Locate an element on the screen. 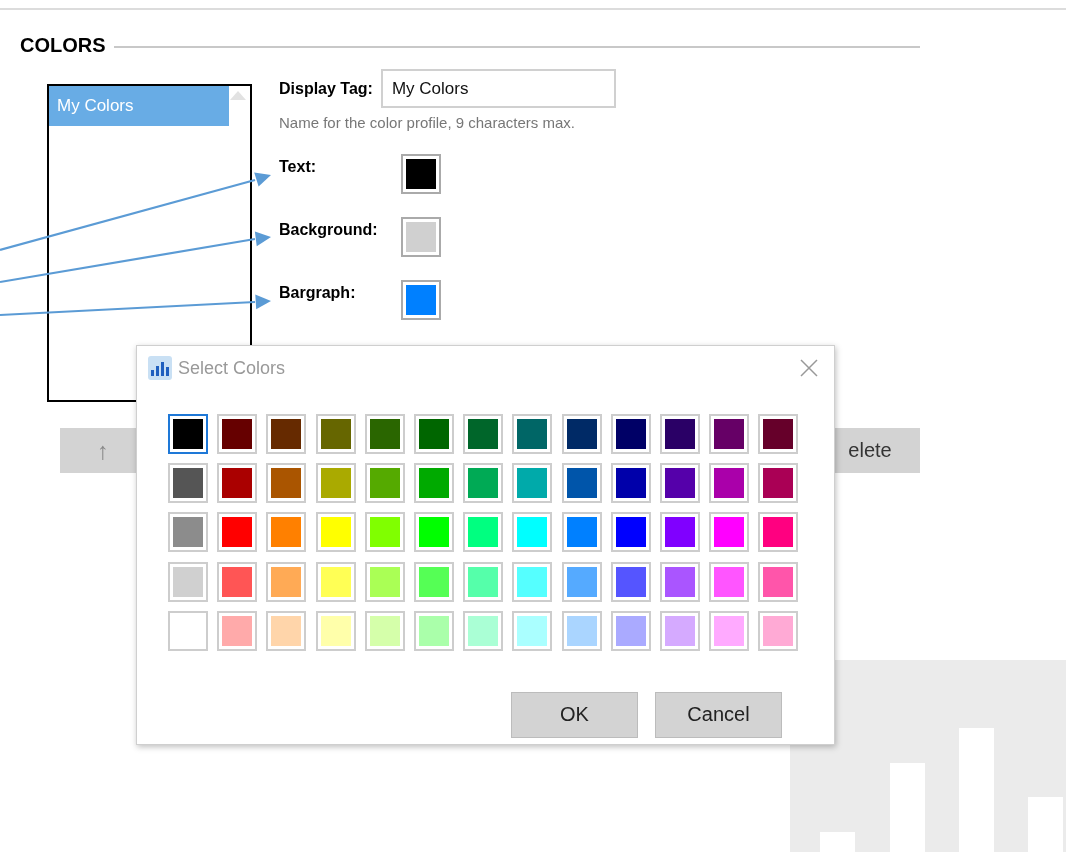 The width and height of the screenshot is (1066, 852). hint-text: Name for the color profile, 9 characters max. is located at coordinates (427, 122).